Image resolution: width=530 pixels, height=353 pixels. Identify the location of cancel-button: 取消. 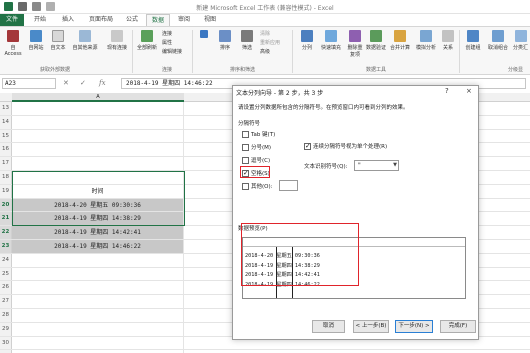
(328, 326).